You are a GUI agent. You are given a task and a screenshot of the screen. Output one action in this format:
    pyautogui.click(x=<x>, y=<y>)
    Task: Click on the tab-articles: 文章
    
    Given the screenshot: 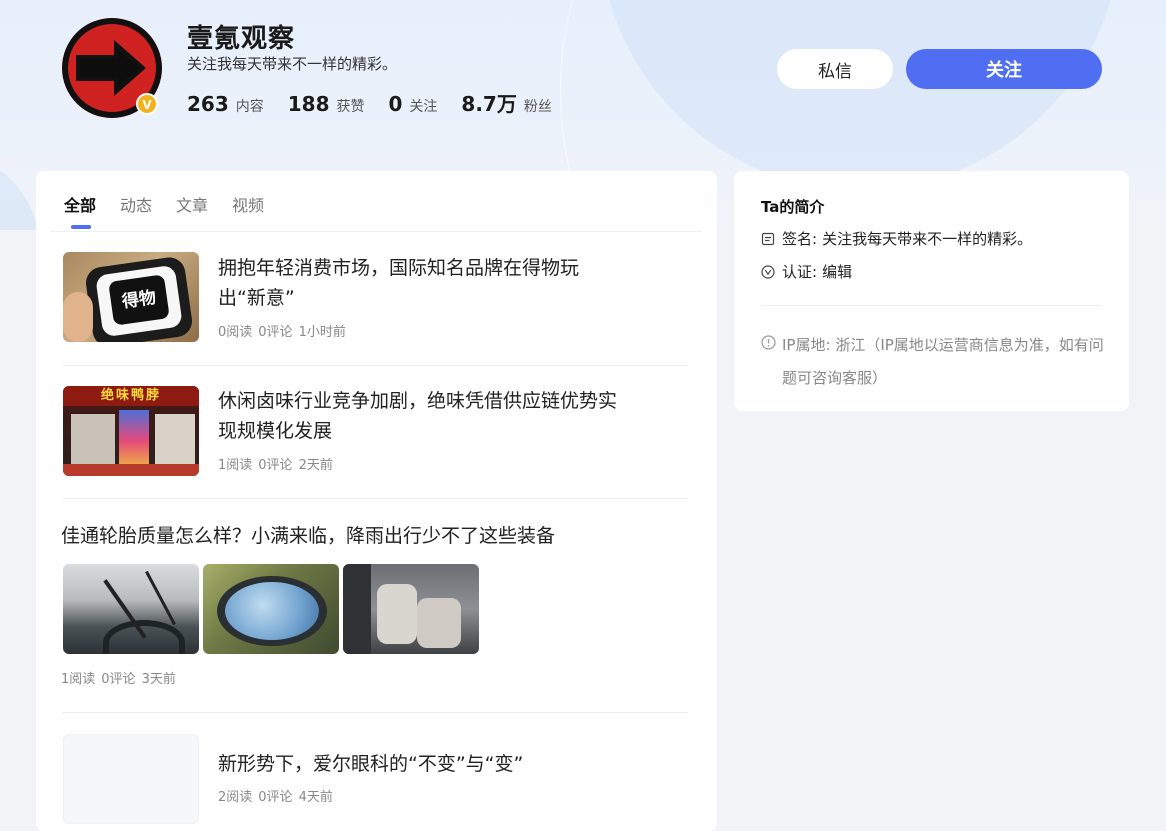 What is the action you would take?
    pyautogui.click(x=192, y=204)
    